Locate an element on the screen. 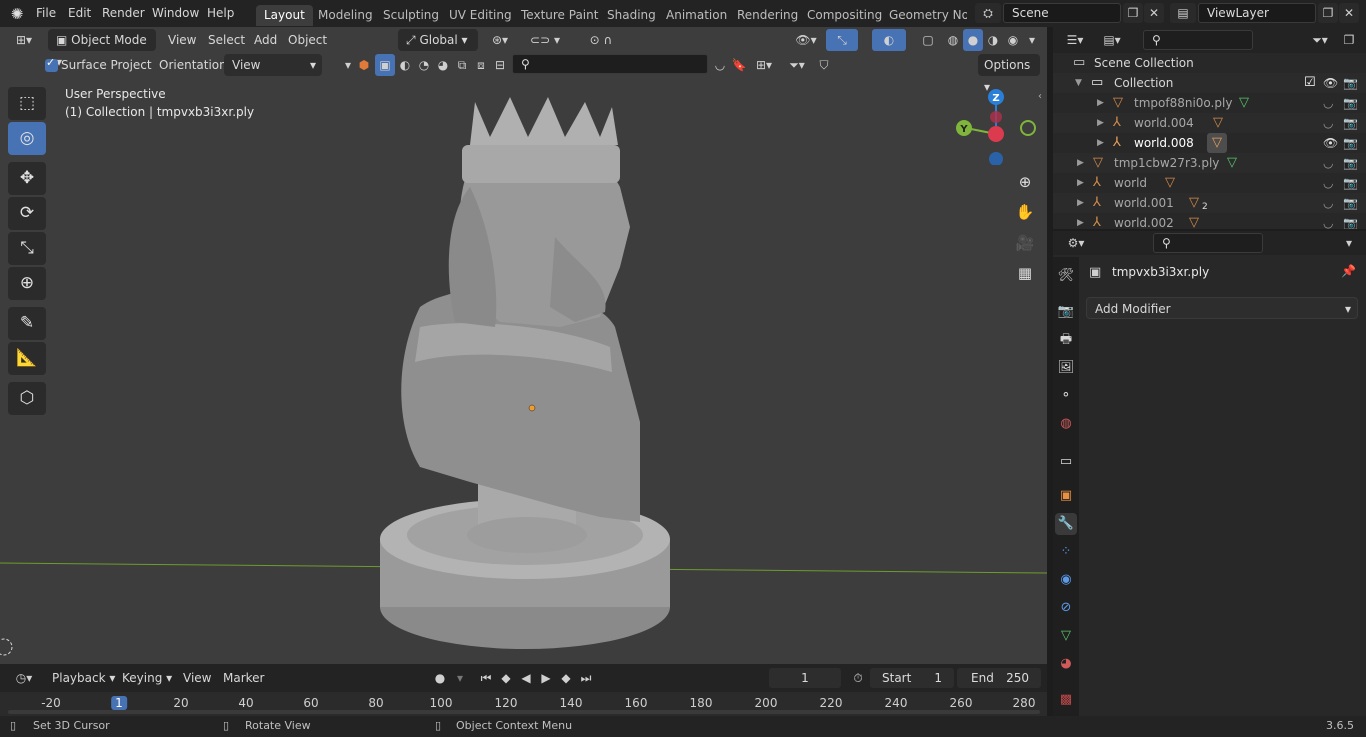 This screenshot has height=737, width=1366. object-tab-icon: ▣ is located at coordinates (1066, 496).